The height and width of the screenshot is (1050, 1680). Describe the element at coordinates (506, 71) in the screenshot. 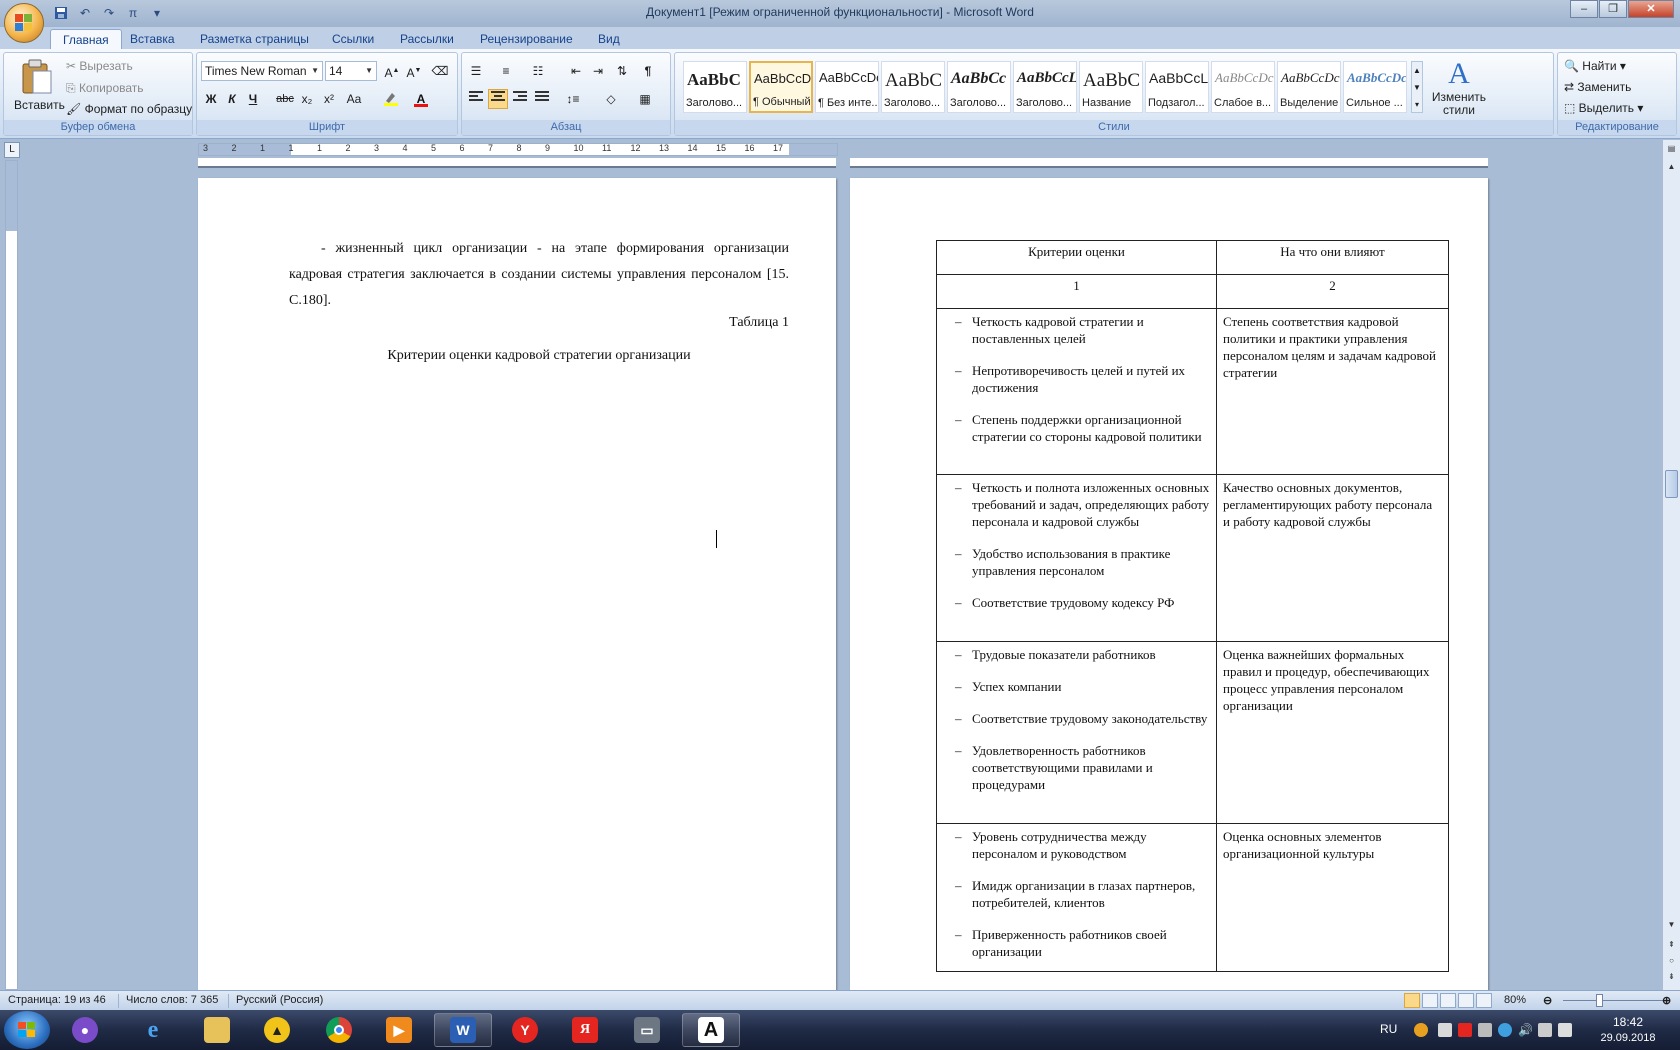

I see `numbering-icon: ≡` at that location.